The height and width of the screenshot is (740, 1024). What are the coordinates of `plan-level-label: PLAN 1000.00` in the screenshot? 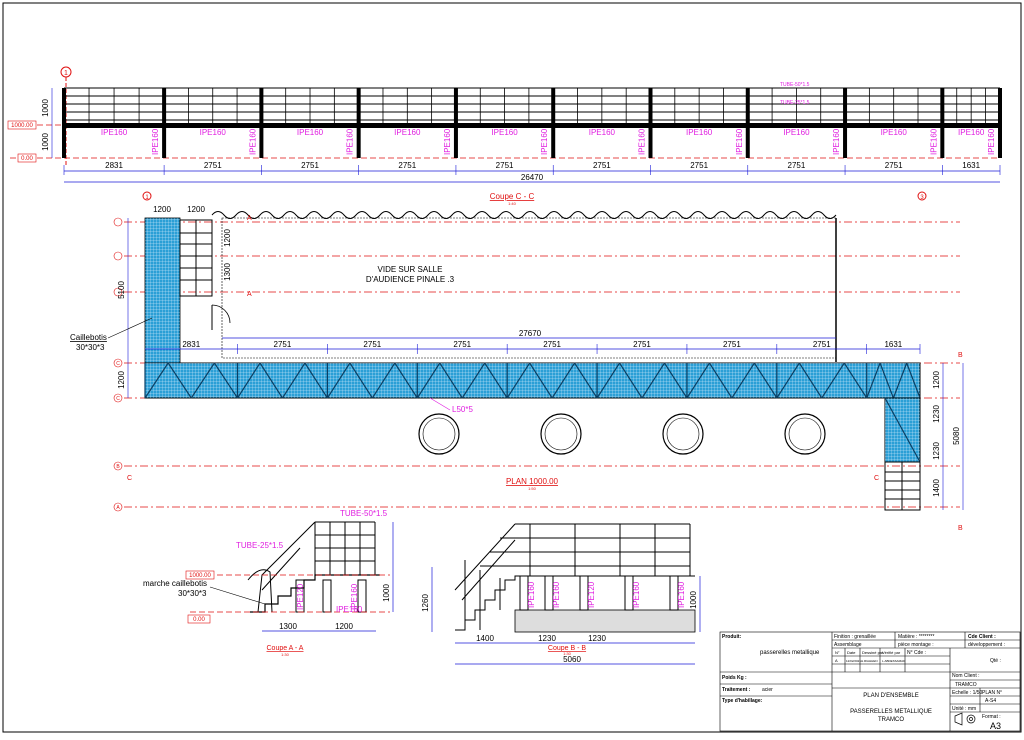 It's located at (532, 481).